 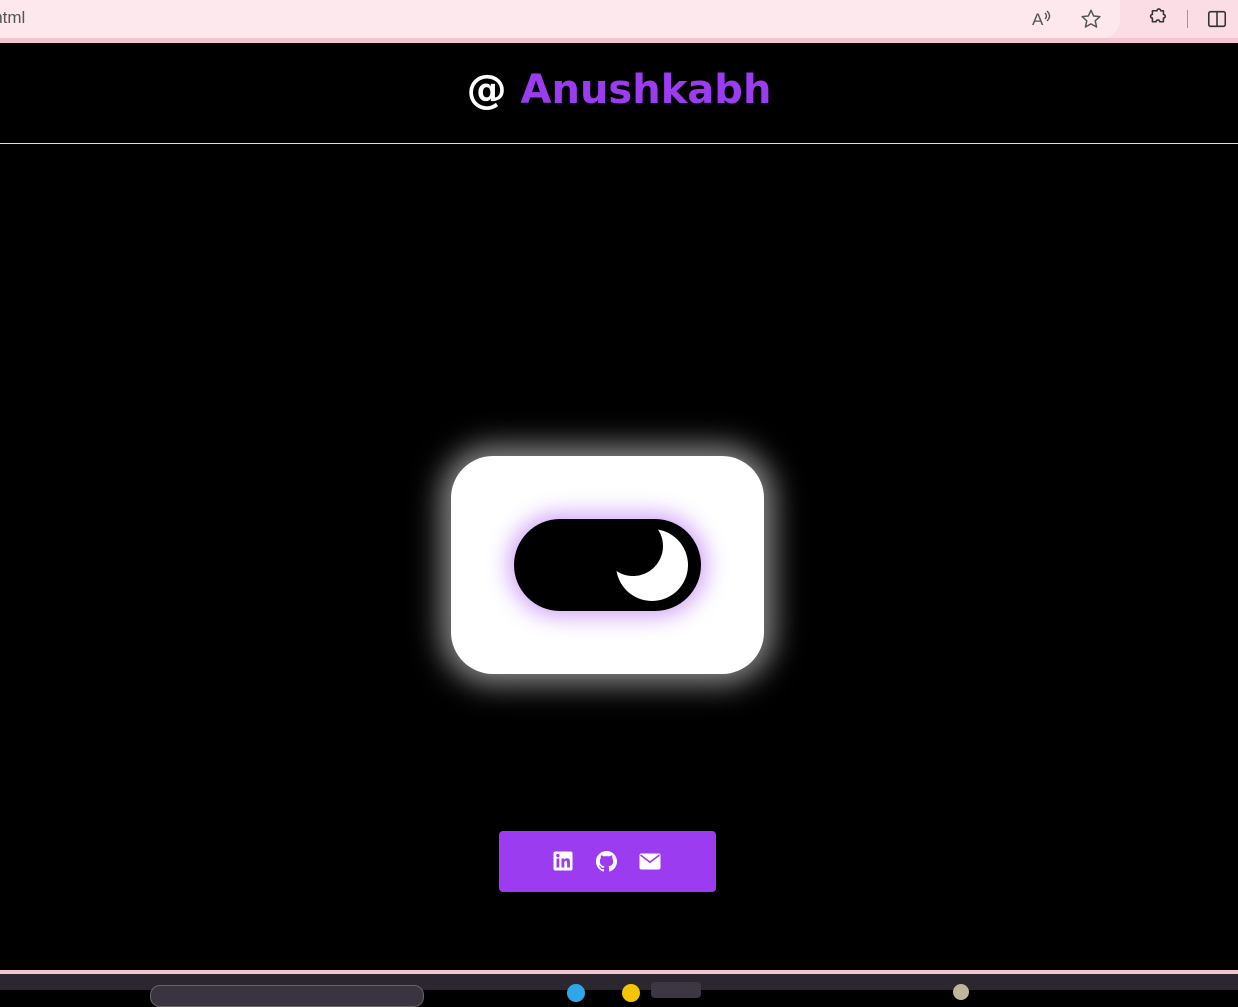 I want to click on brand-at-symbol: @, so click(x=486, y=90).